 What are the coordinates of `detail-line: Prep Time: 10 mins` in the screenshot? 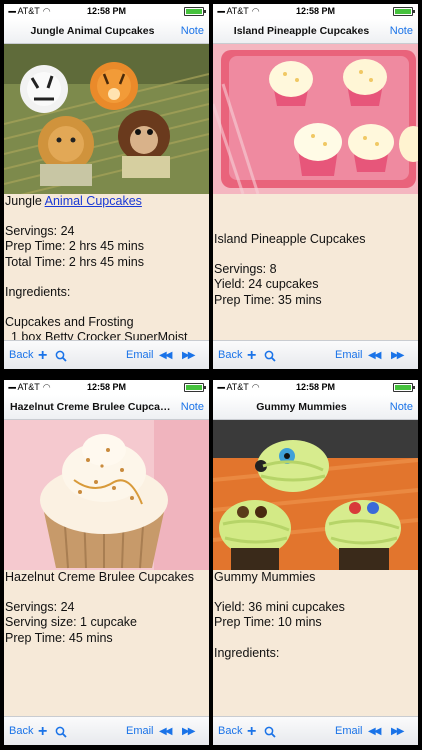 It's located at (268, 622).